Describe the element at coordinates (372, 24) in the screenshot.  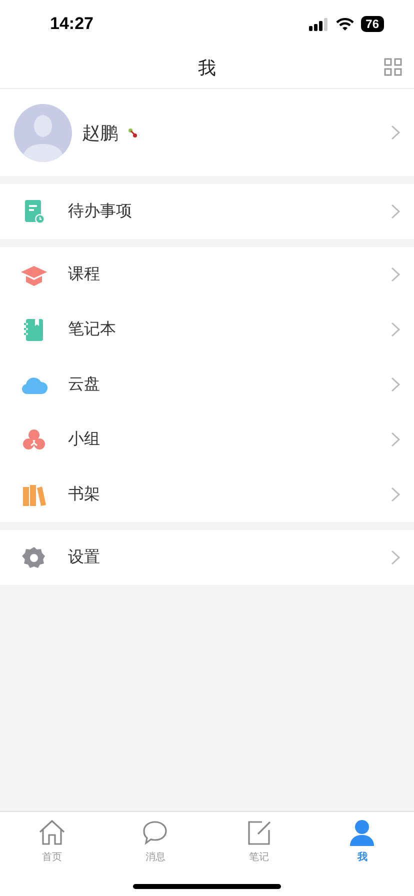
I see `battery-level: 76` at that location.